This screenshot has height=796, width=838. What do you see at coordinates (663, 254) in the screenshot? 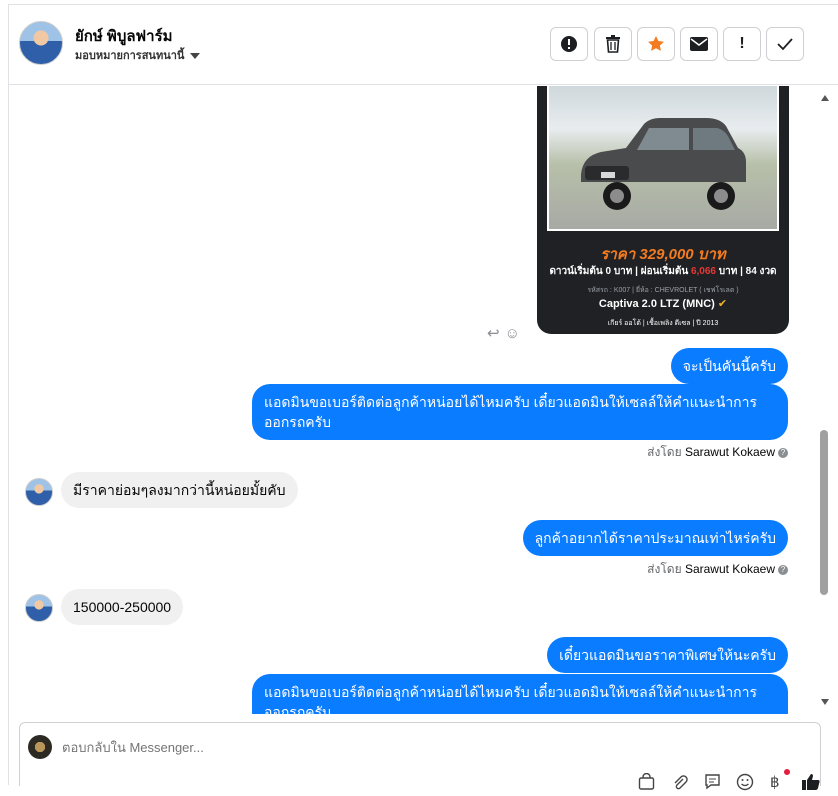
I see `car-price: ราคา 329,000 บาท` at bounding box center [663, 254].